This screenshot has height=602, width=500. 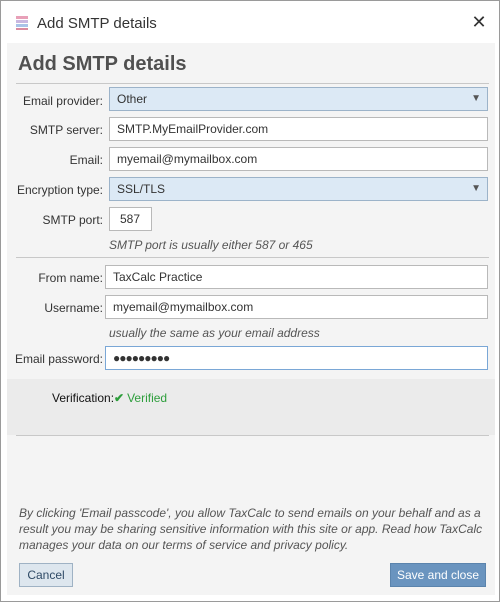 What do you see at coordinates (252, 257) in the screenshot?
I see `section-divider` at bounding box center [252, 257].